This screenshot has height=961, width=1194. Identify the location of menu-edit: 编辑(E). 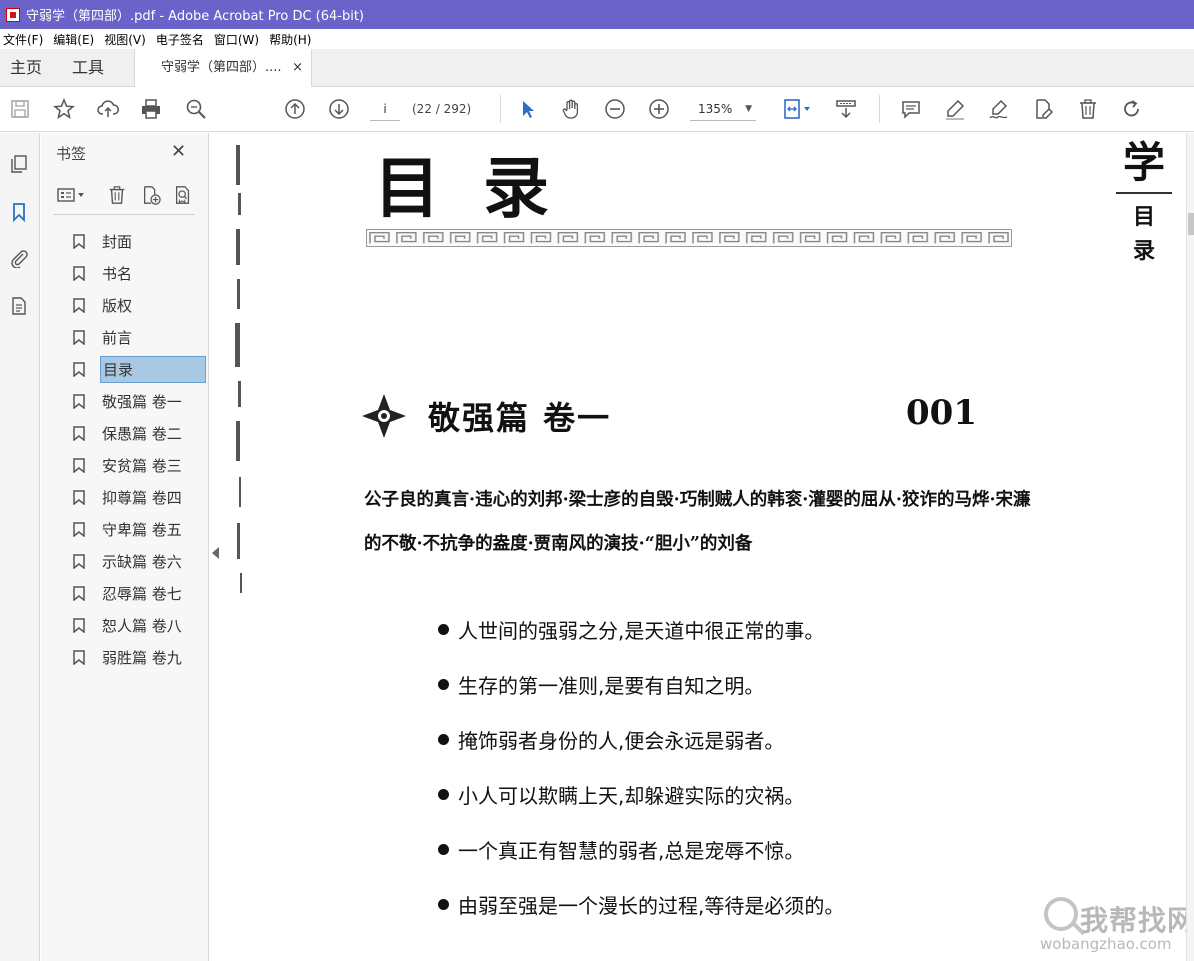
(75, 39).